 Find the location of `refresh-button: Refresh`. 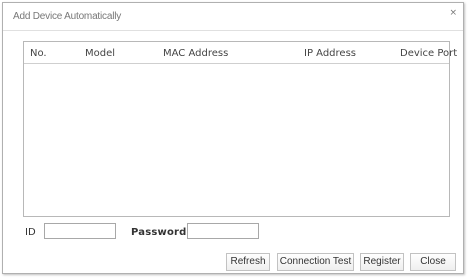

refresh-button: Refresh is located at coordinates (248, 262).